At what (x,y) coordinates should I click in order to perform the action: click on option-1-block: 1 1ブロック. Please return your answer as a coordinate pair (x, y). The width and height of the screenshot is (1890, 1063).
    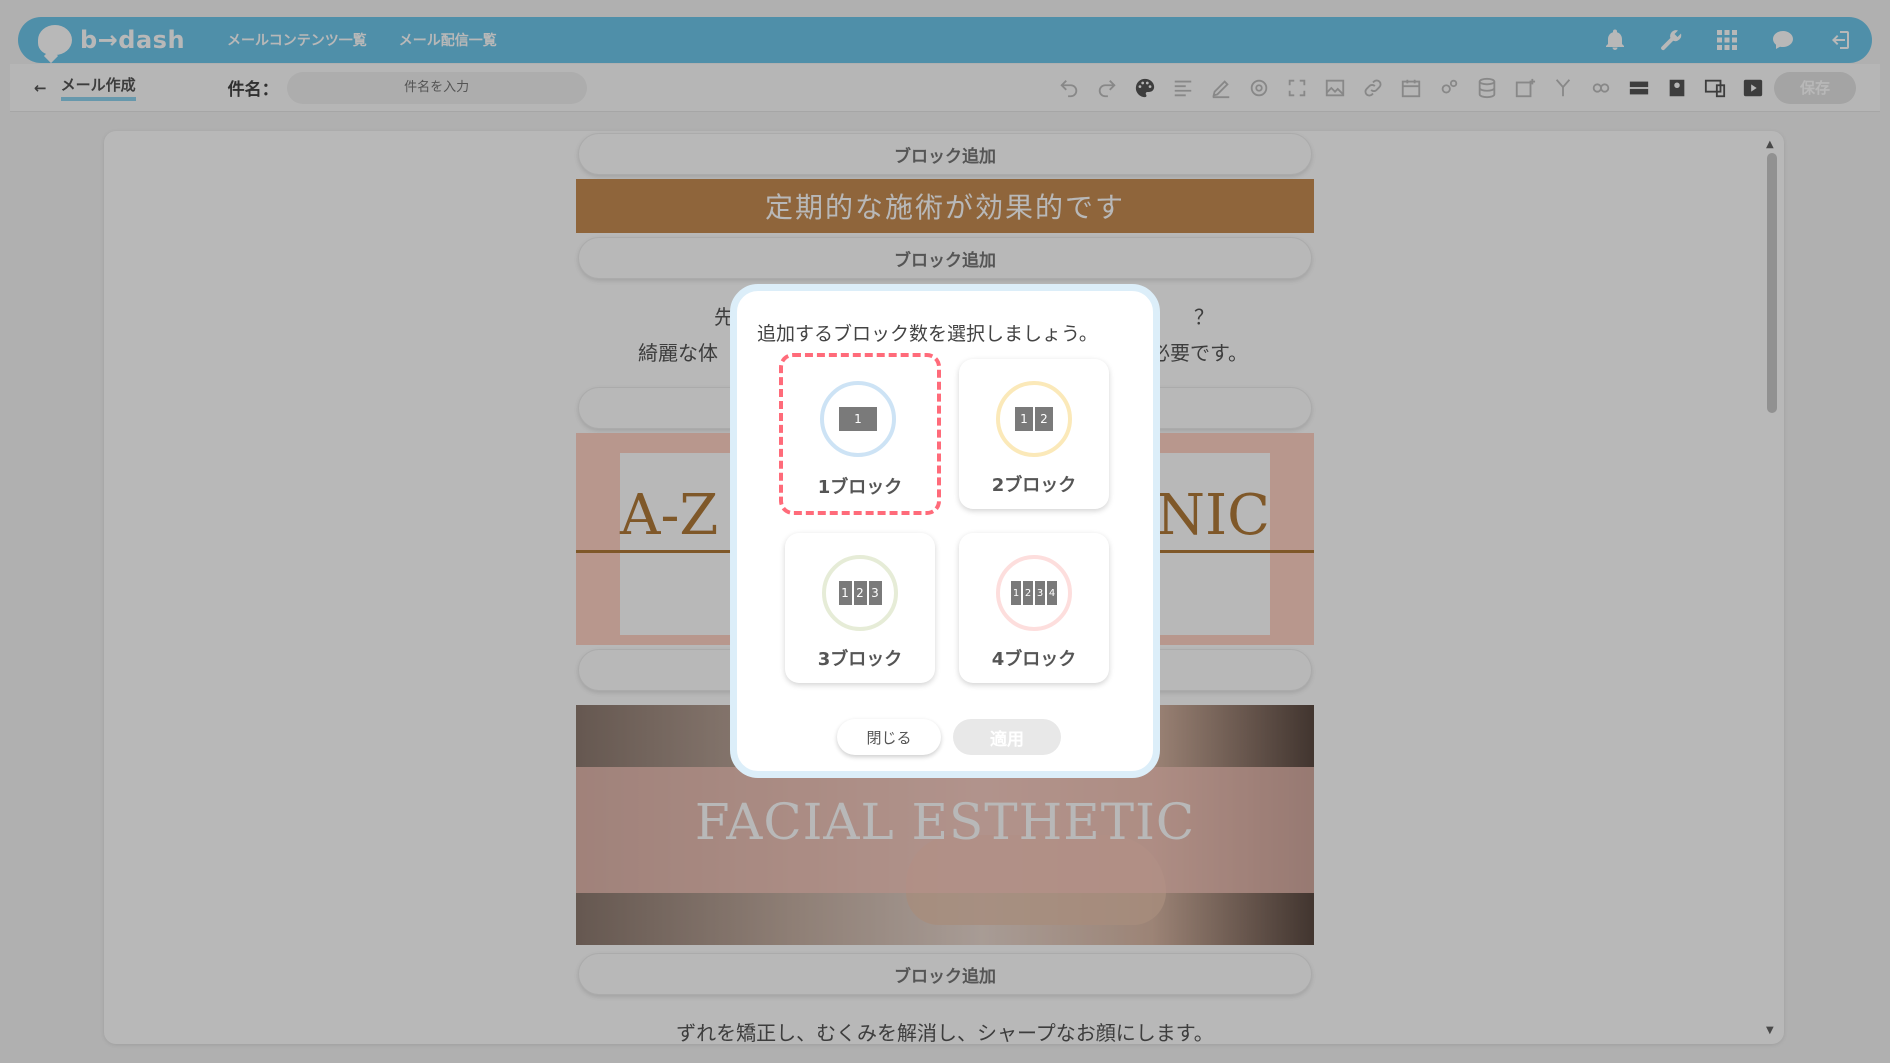
    Looking at the image, I should click on (860, 434).